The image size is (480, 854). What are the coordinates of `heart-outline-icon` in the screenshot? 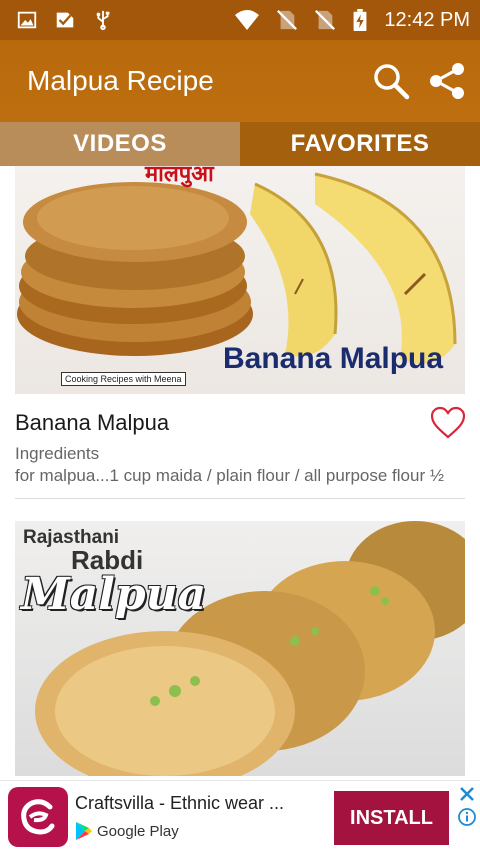 It's located at (448, 422).